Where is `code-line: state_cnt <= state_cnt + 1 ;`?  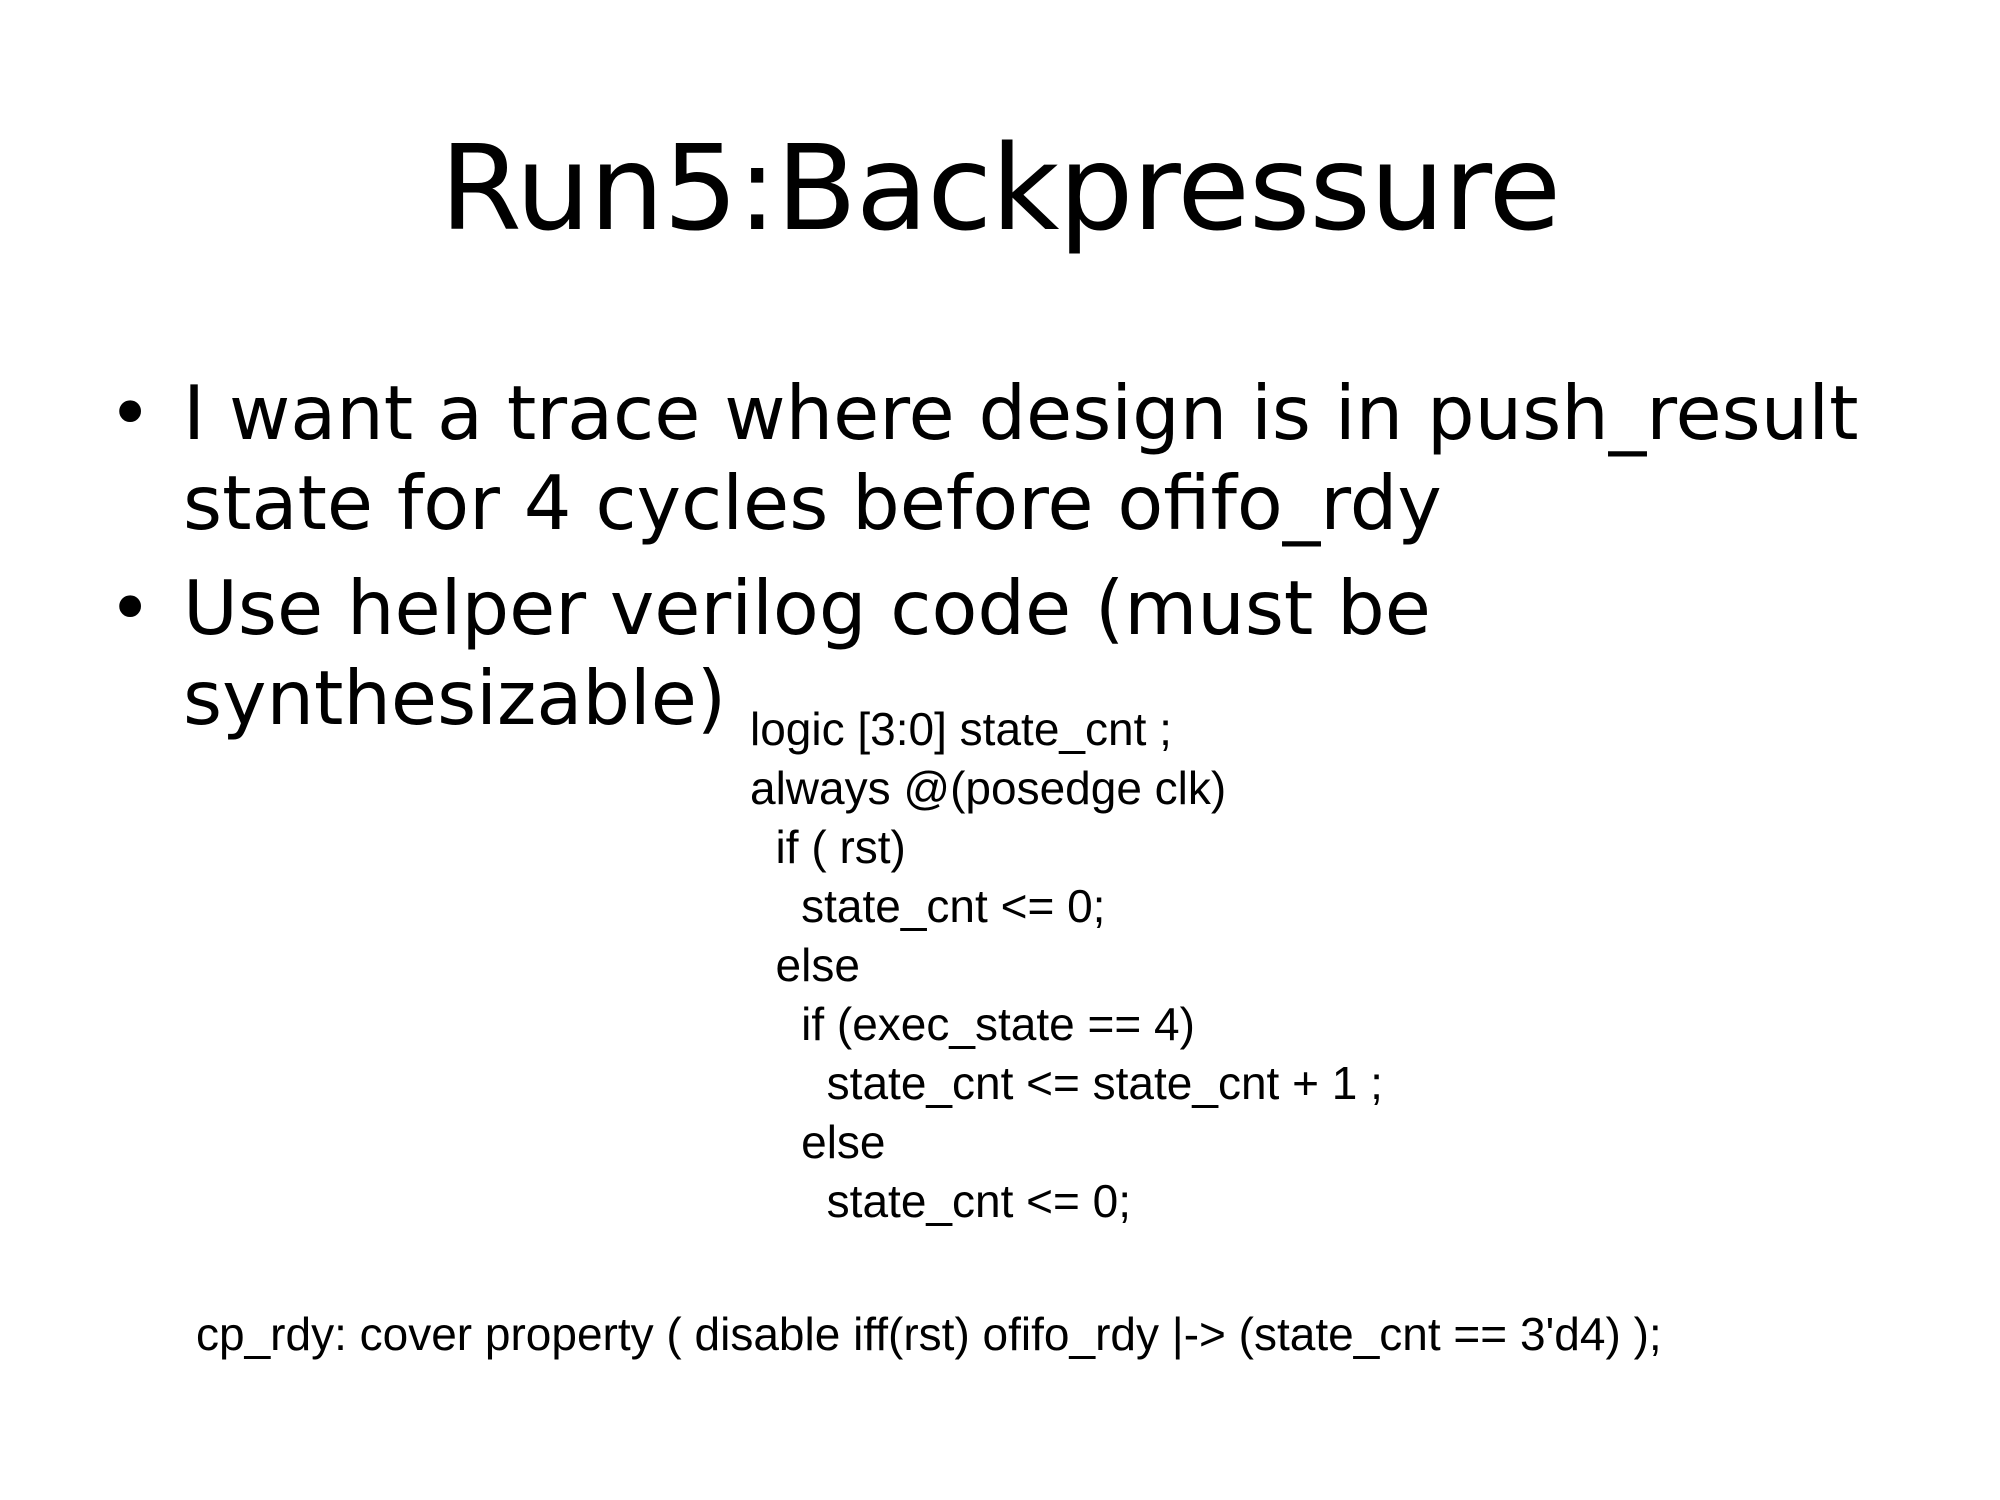
code-line: state_cnt <= state_cnt + 1 ; is located at coordinates (1066, 1083).